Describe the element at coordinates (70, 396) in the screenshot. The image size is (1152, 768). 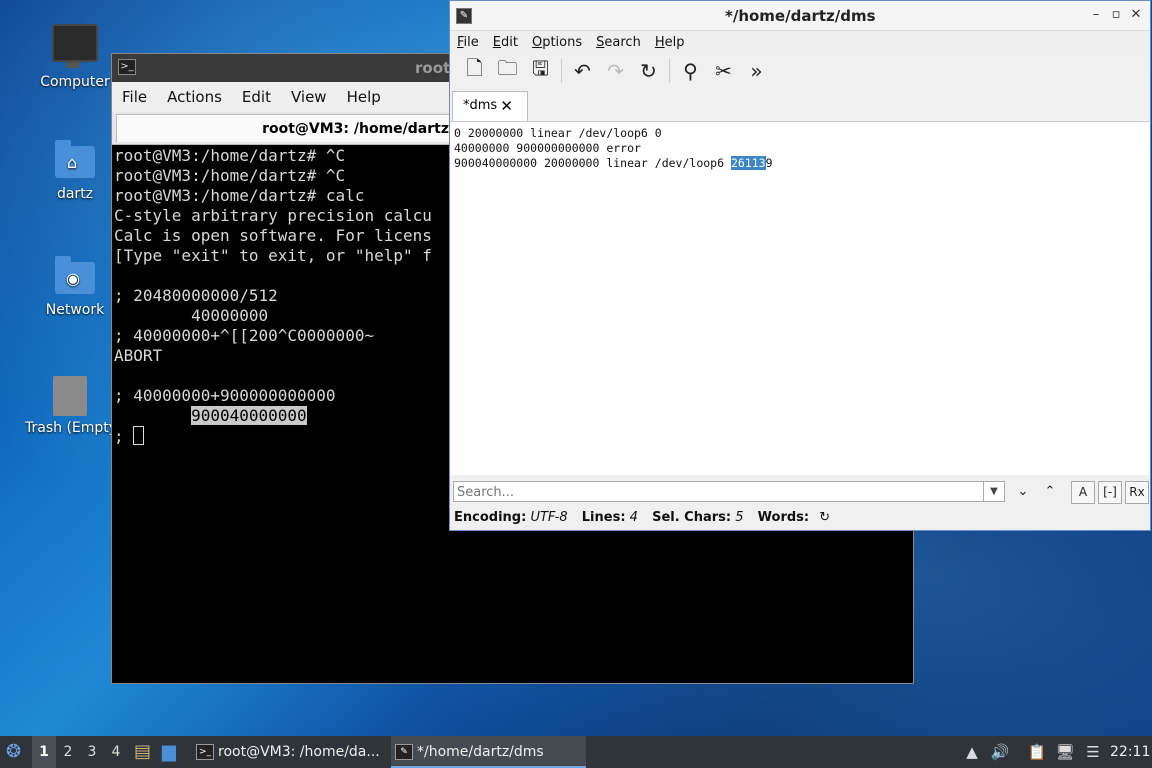
I see `trash-icon` at that location.